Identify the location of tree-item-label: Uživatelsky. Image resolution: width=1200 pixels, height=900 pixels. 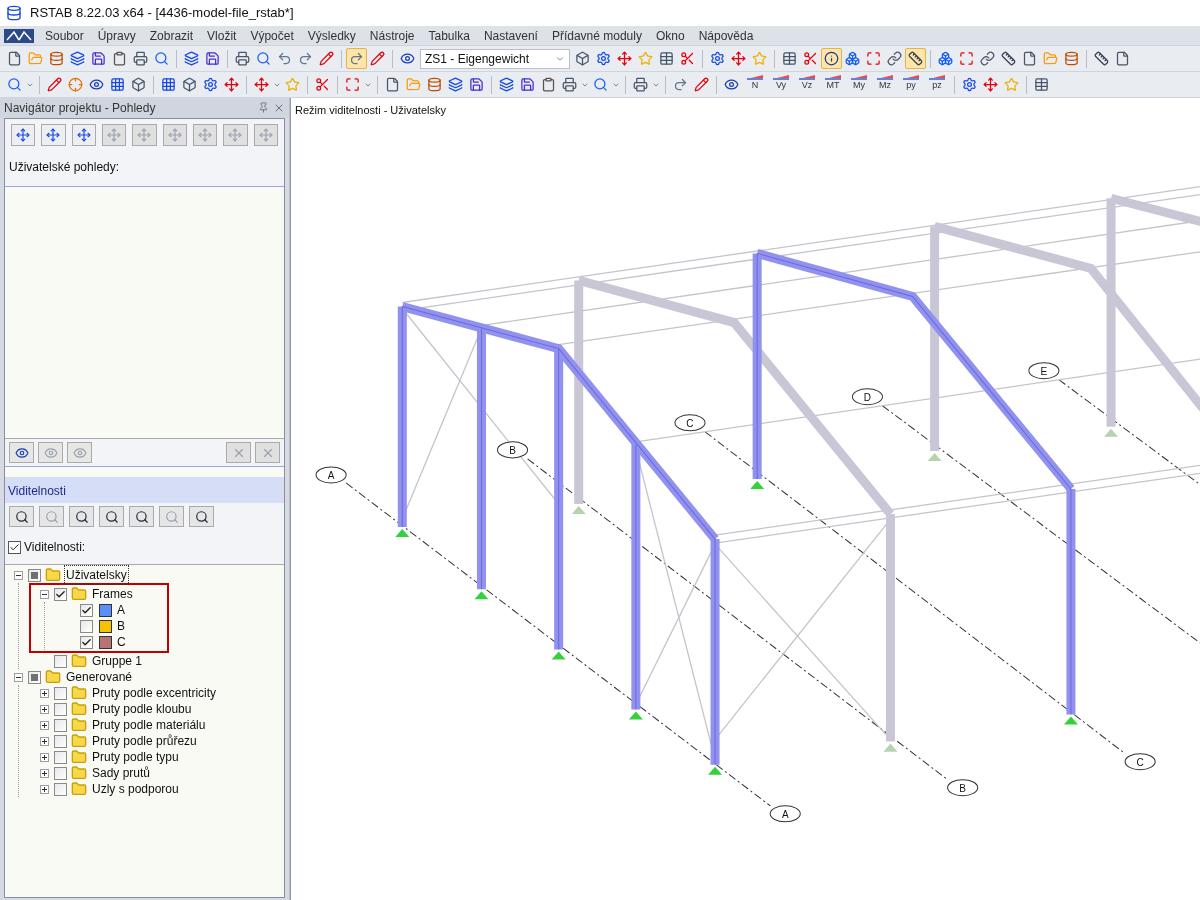
(96, 575).